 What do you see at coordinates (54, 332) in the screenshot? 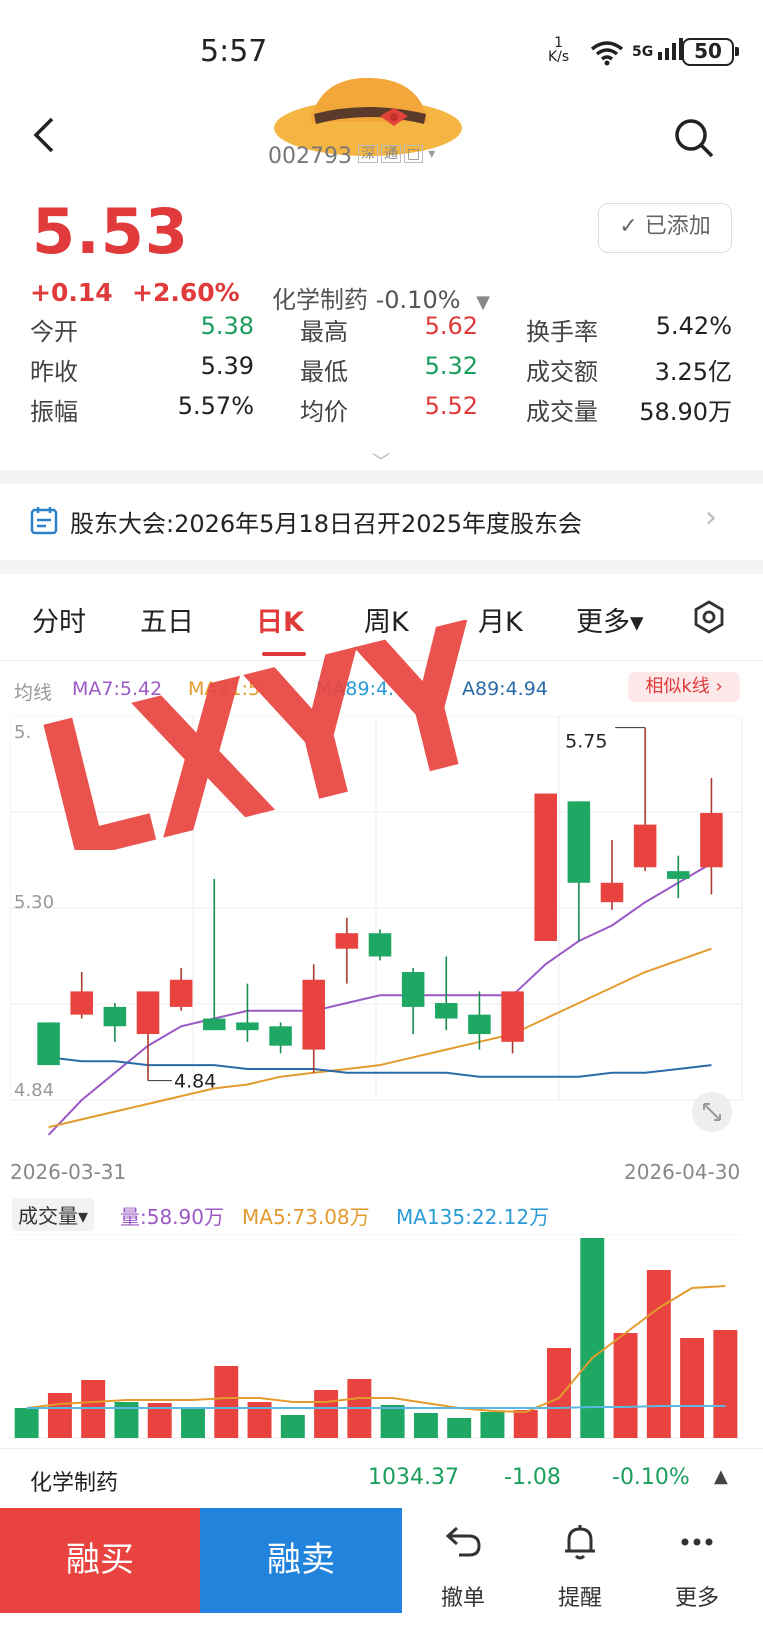
I see `stat-label: 今开` at bounding box center [54, 332].